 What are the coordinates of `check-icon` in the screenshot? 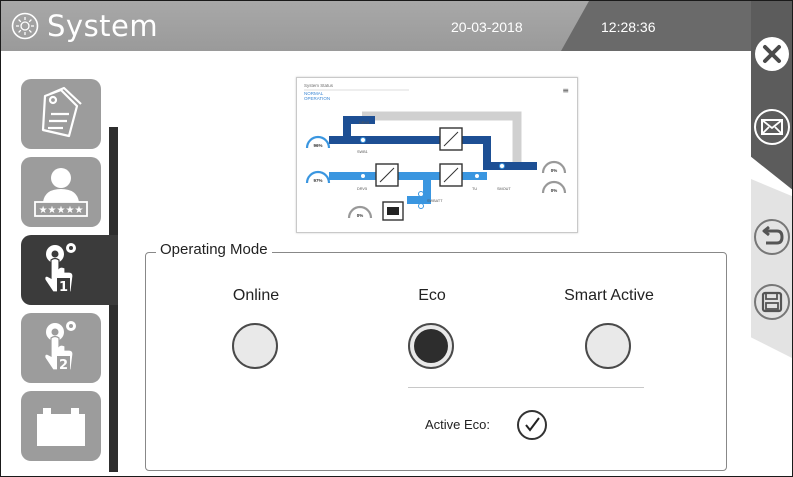 It's located at (532, 424).